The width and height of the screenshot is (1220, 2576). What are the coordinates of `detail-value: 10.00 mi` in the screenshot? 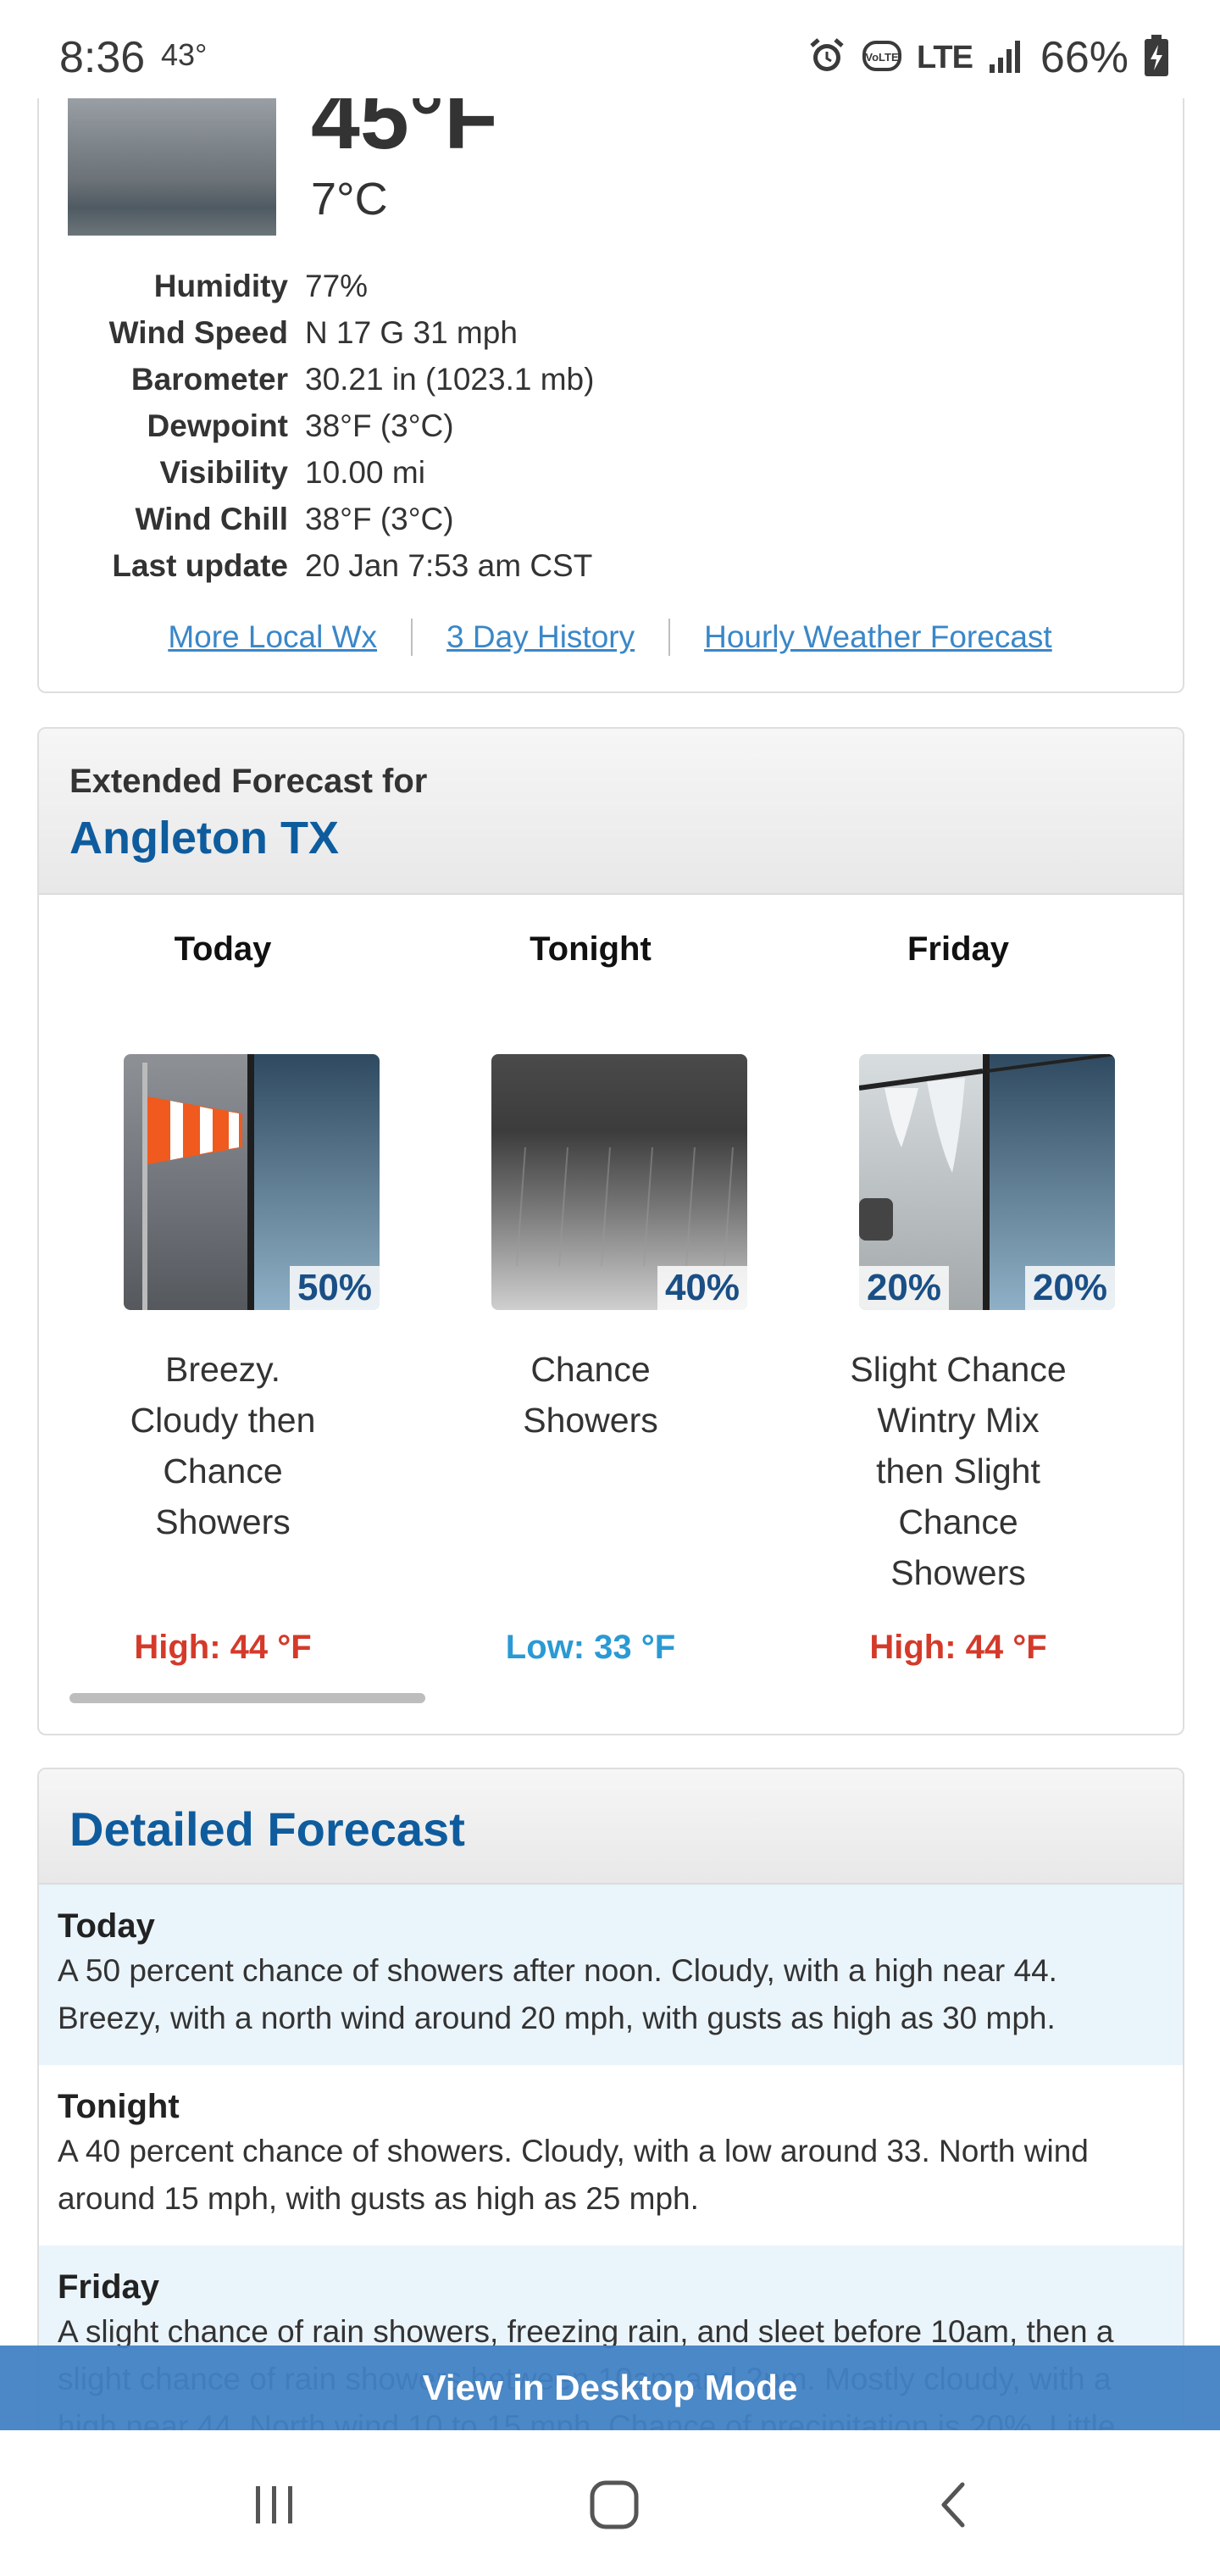 It's located at (365, 472).